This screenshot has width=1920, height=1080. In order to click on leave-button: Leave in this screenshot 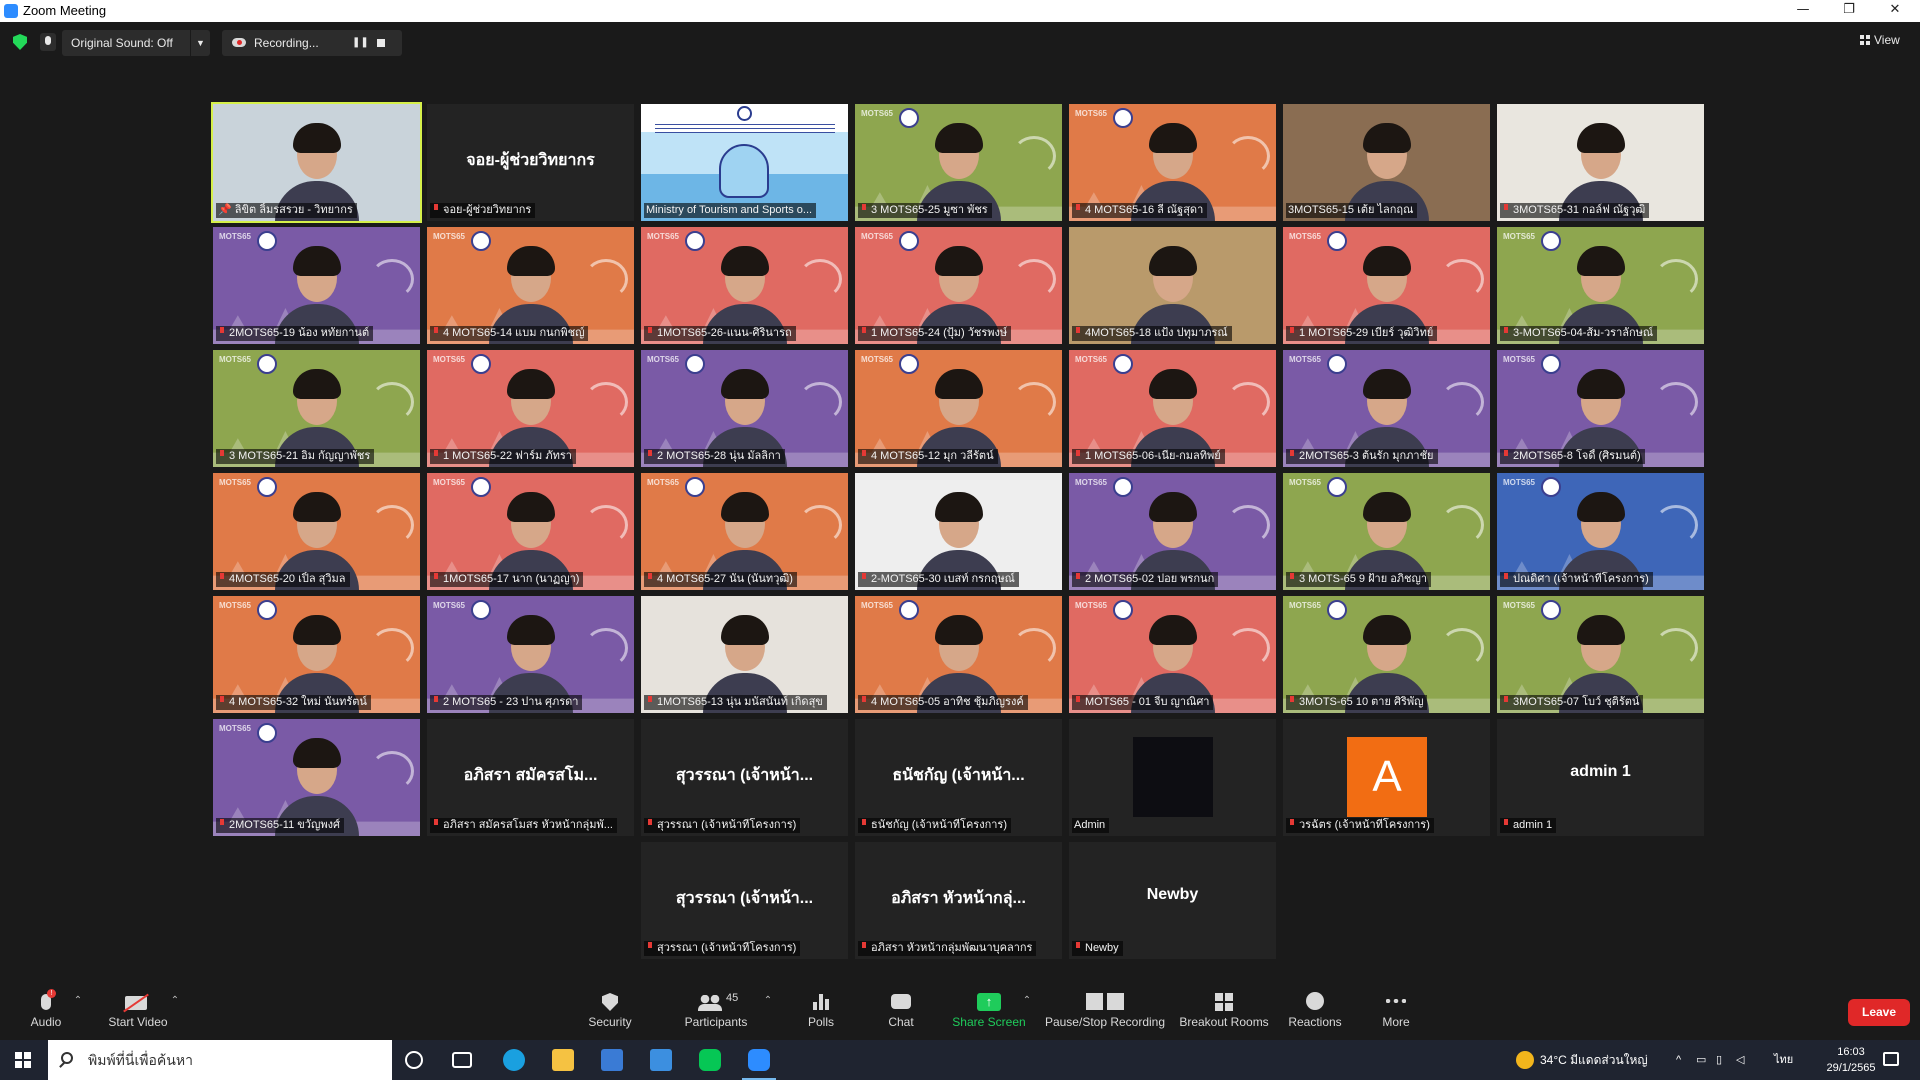, I will do `click(1879, 1012)`.